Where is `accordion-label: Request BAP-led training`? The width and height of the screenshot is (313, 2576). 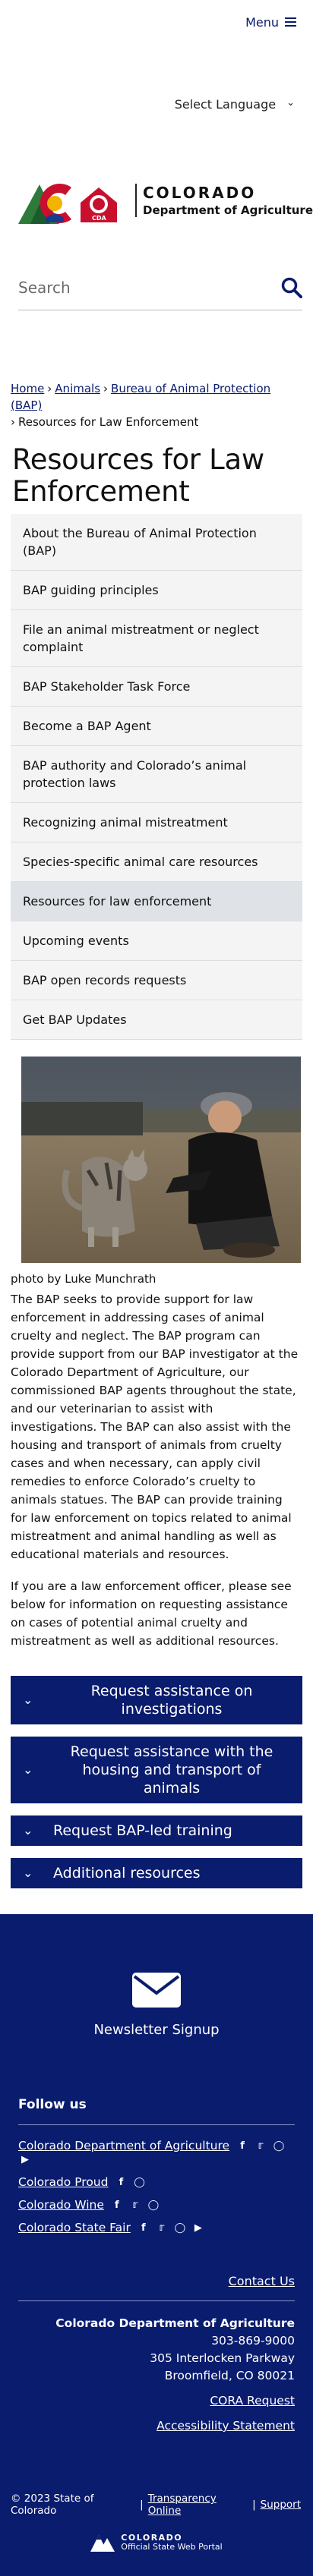 accordion-label: Request BAP-led training is located at coordinates (142, 1830).